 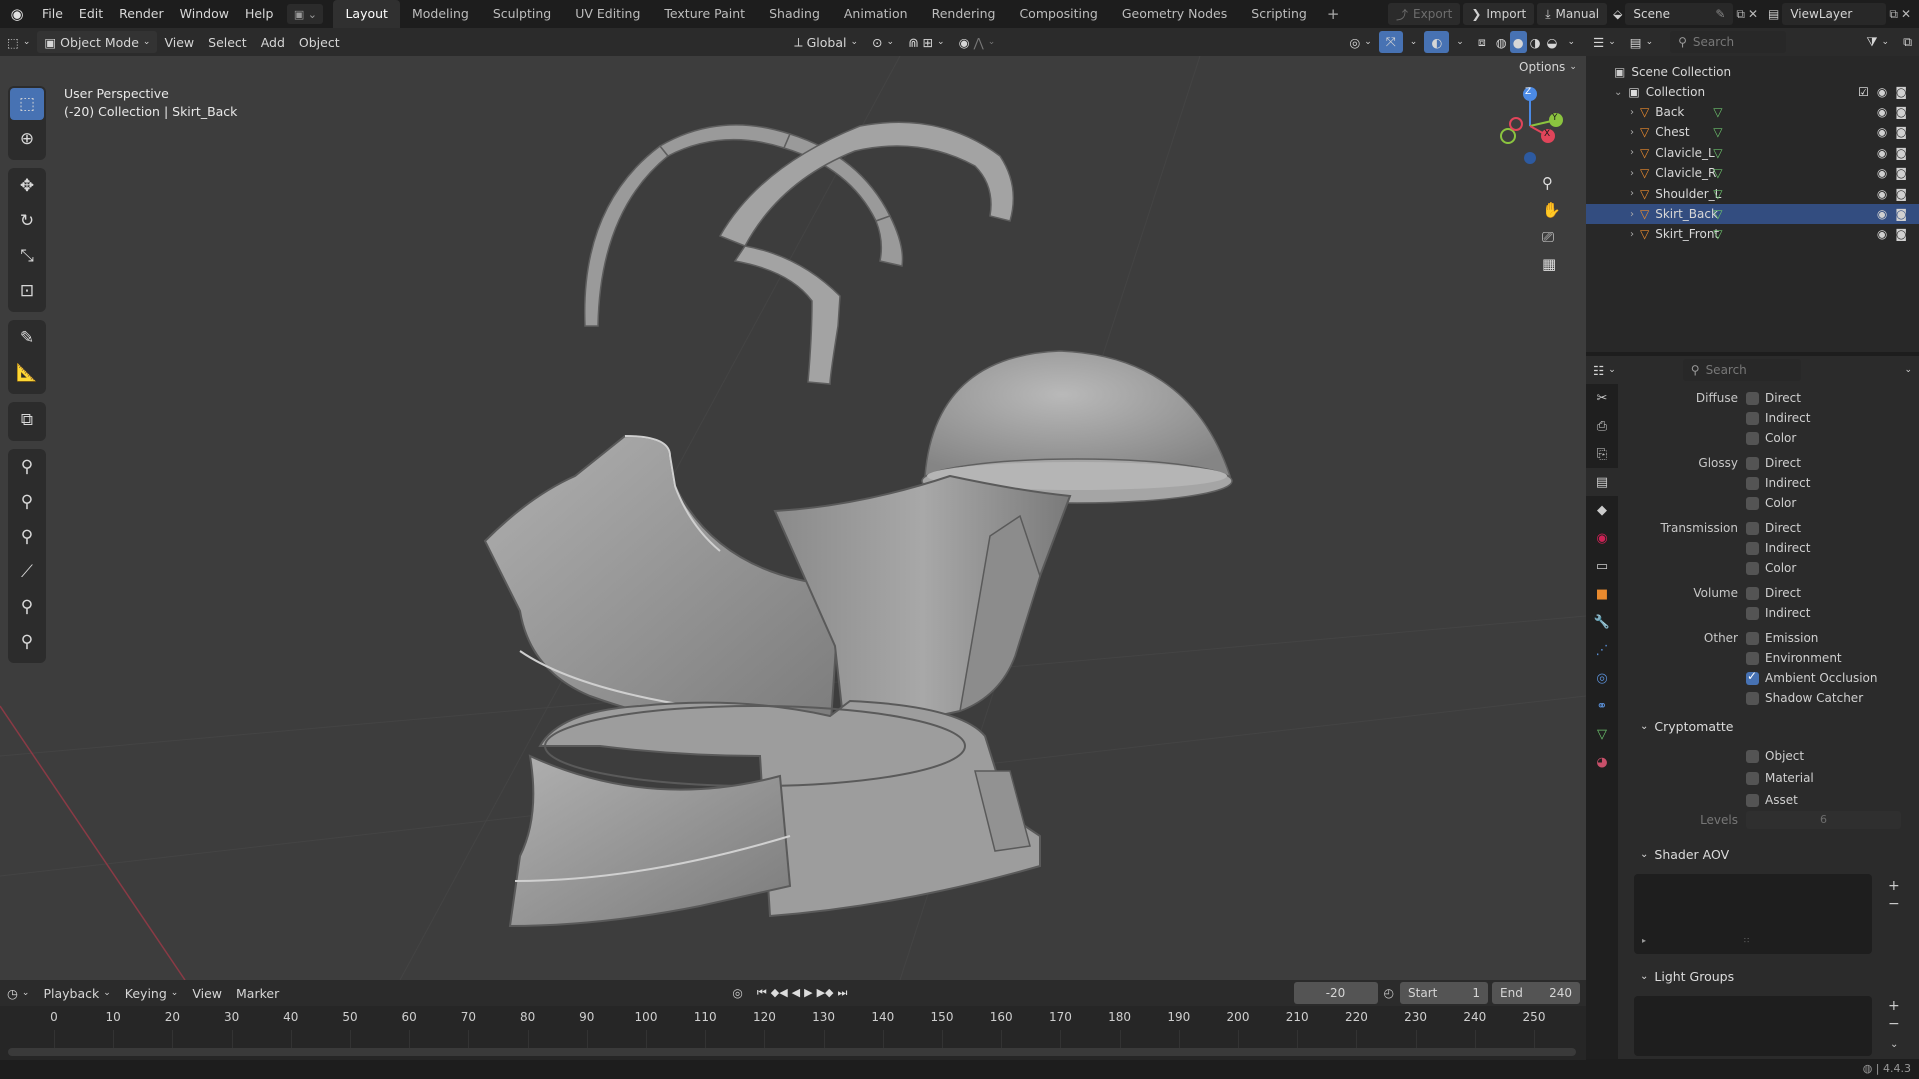 I want to click on light-groups-panel-header: ⌄ Light Groups, so click(x=1687, y=976).